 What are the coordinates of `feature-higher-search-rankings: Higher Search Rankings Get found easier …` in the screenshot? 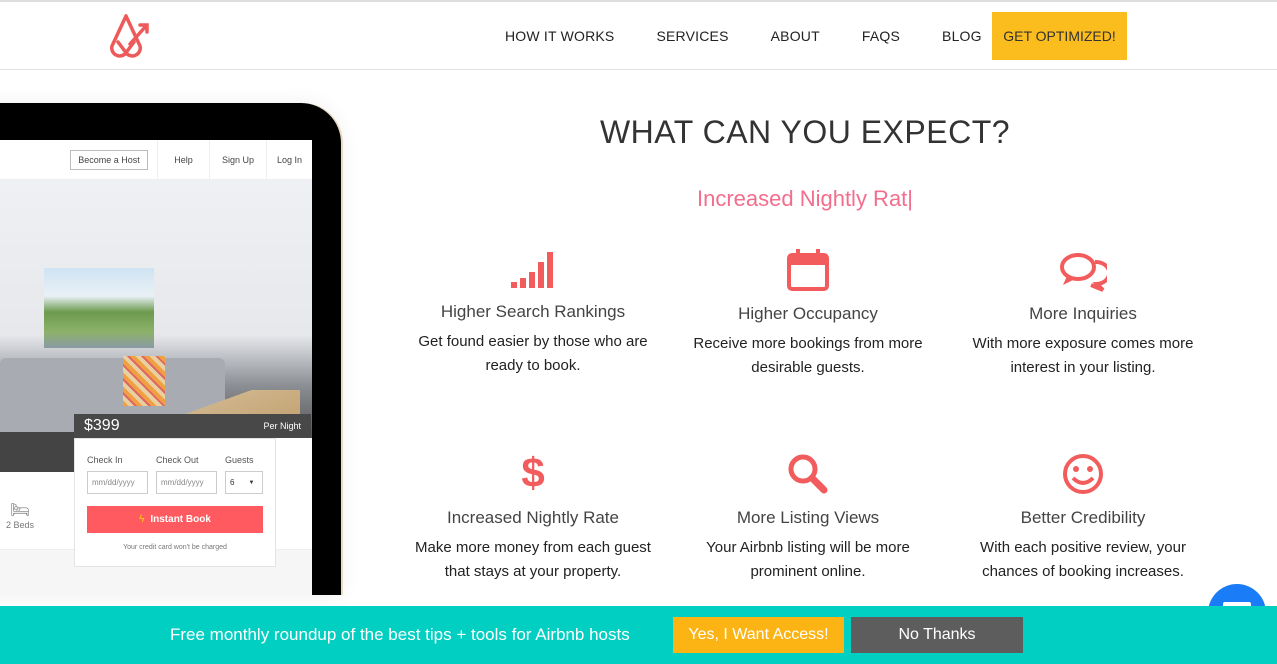 It's located at (533, 314).